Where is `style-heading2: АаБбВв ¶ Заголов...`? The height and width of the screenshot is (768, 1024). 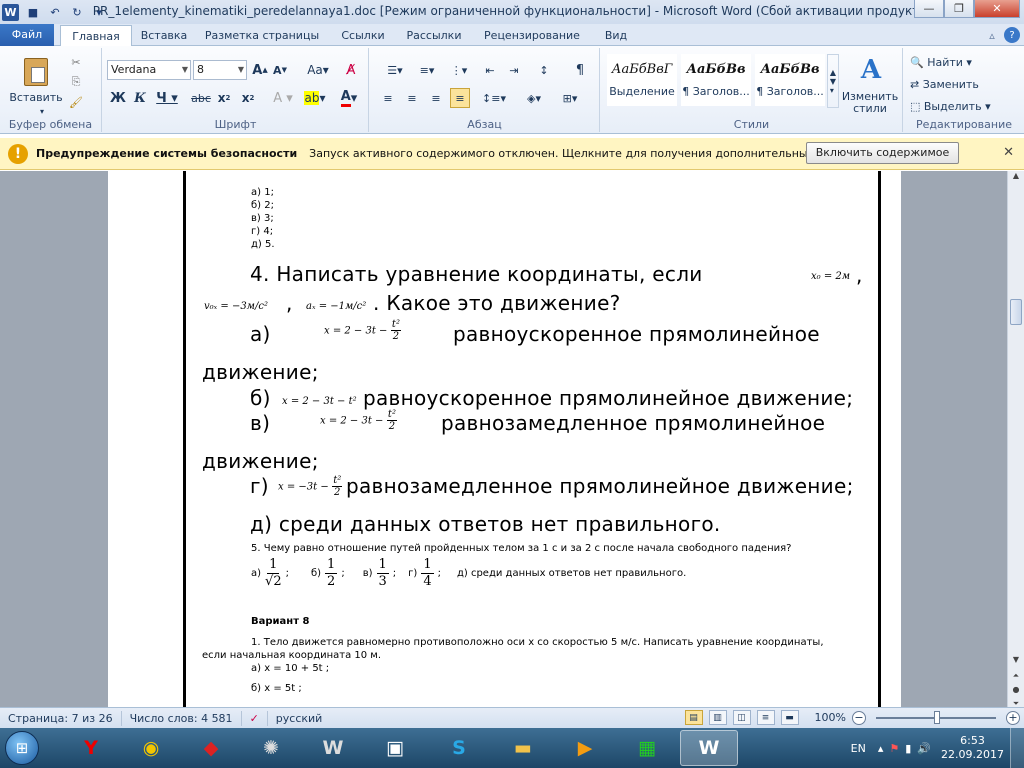 style-heading2: АаБбВв ¶ Заголов... is located at coordinates (790, 80).